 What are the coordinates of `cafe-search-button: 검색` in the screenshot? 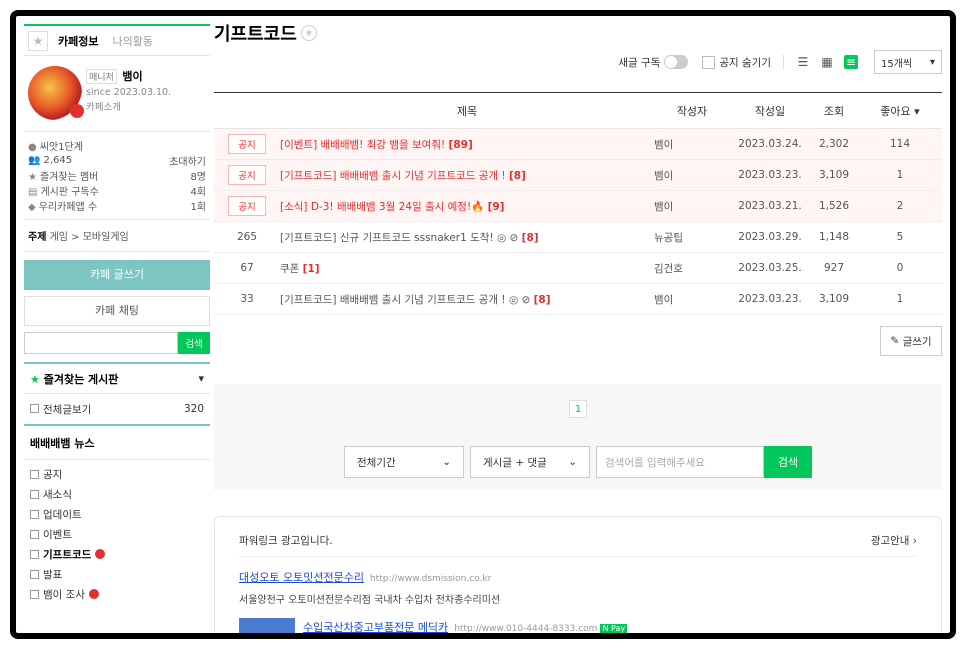 It's located at (194, 343).